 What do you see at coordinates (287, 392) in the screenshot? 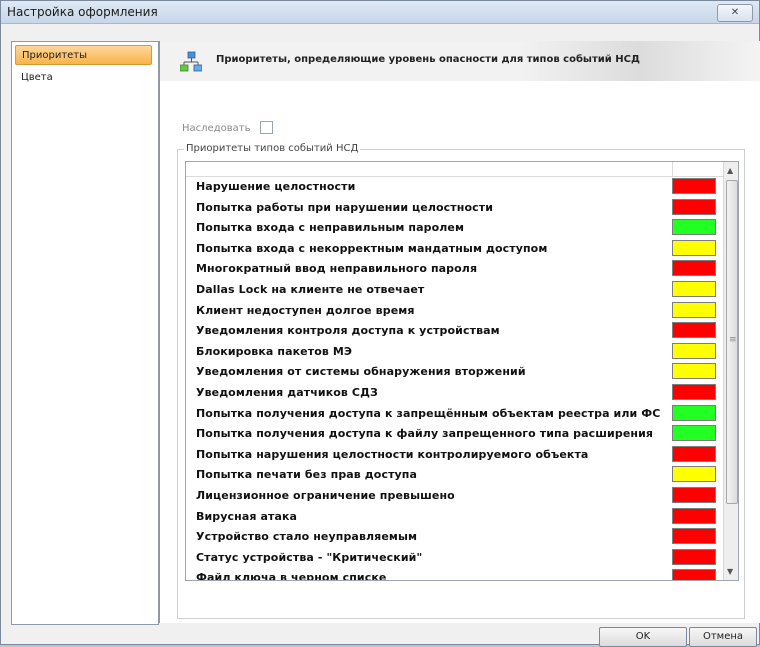
I see `event-label: Уведомления датчиков СДЗ` at bounding box center [287, 392].